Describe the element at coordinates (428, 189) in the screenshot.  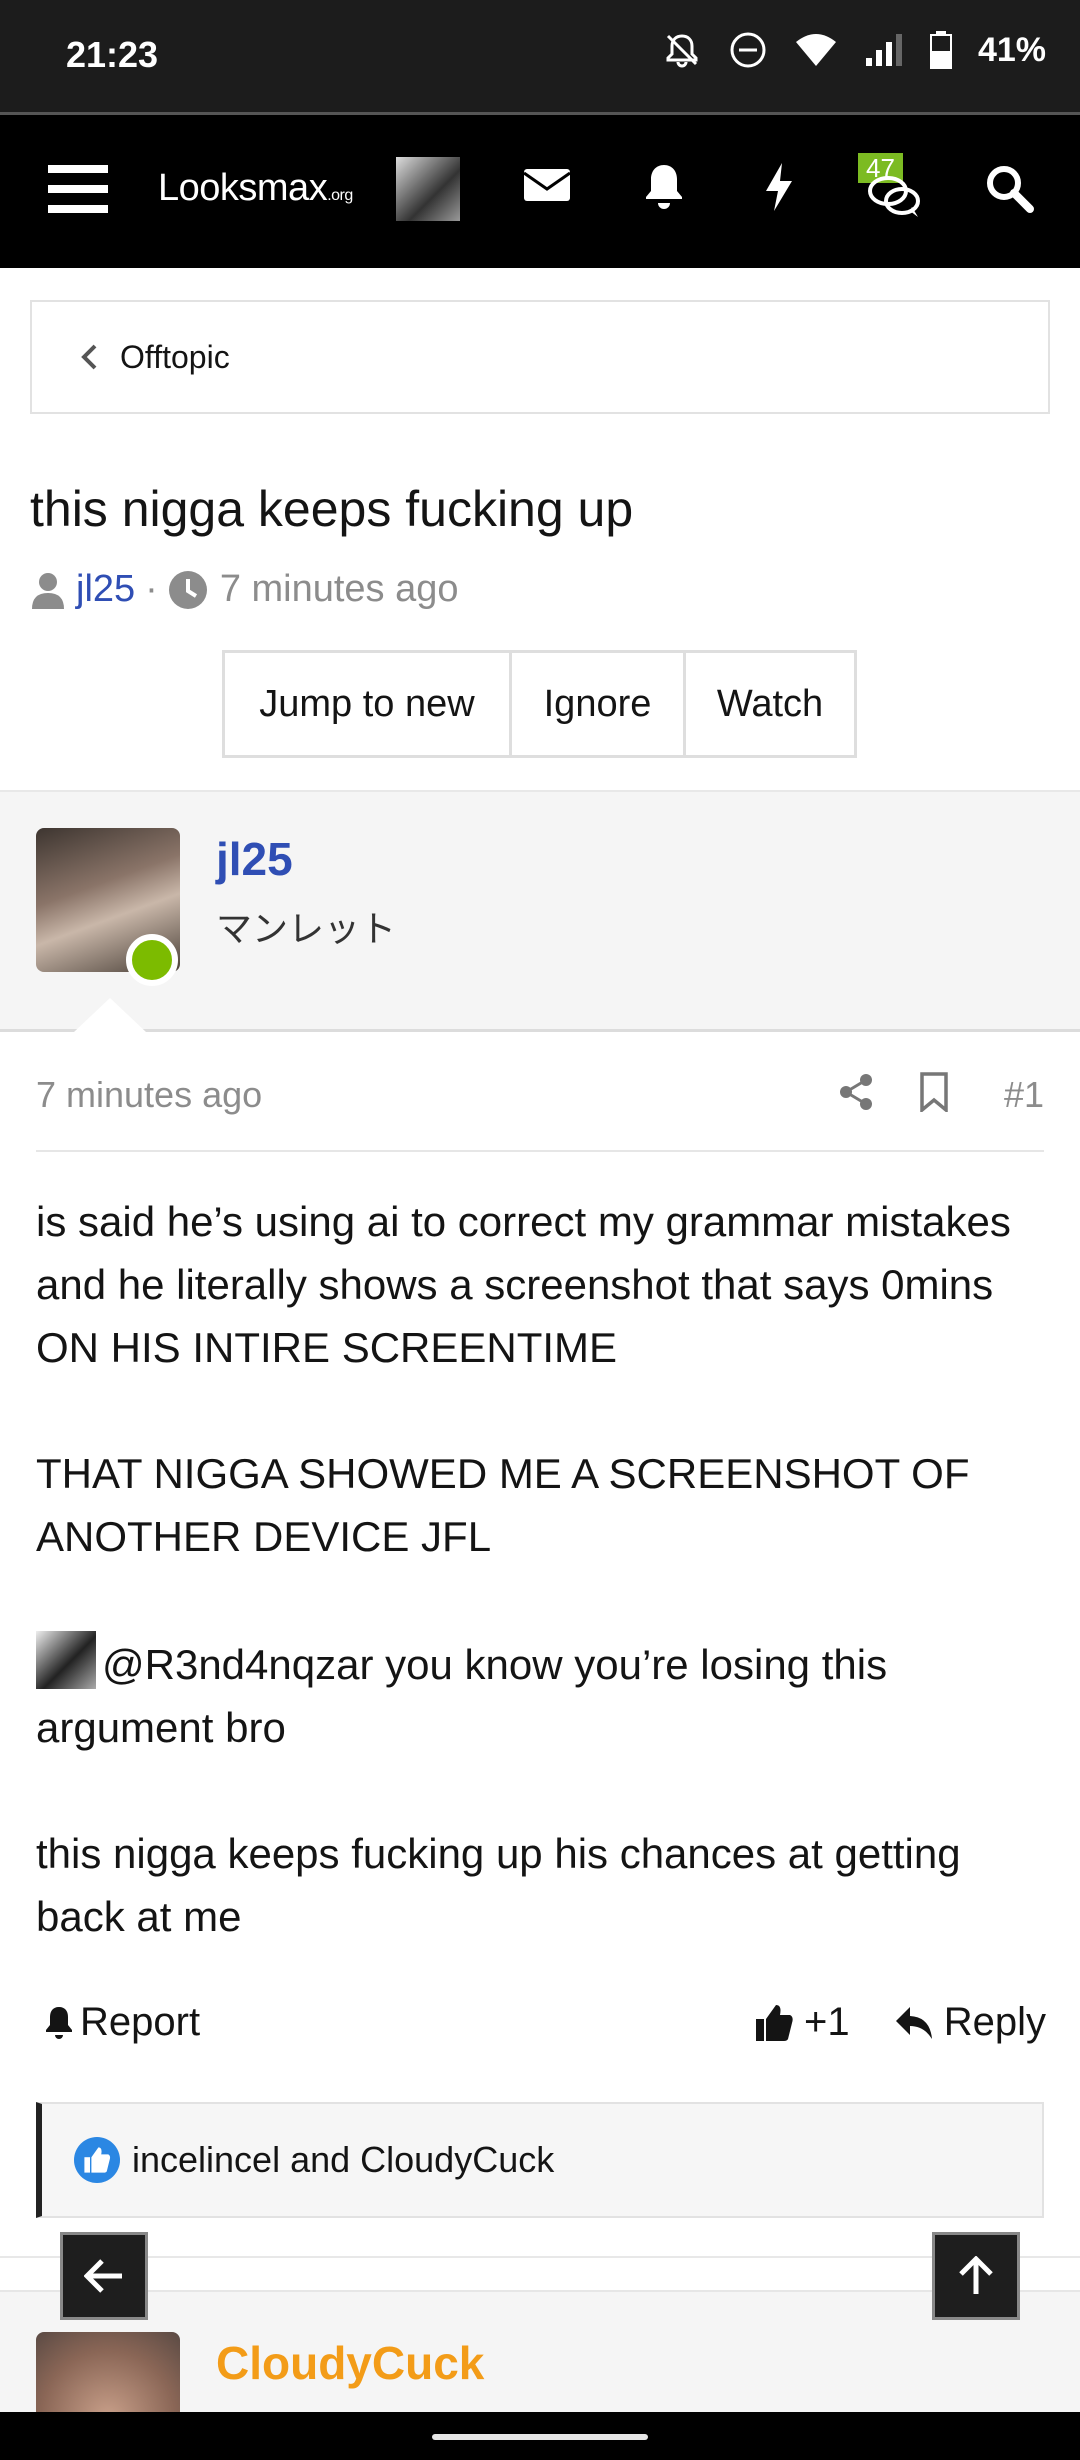
I see `user-avatar` at that location.